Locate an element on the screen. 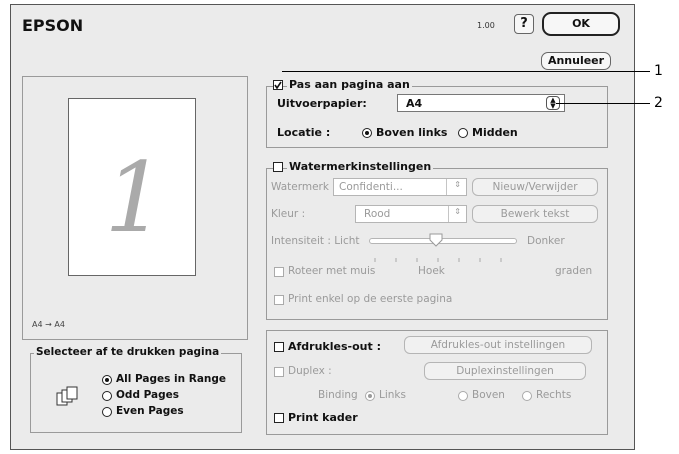 Image resolution: width=679 pixels, height=454 pixels. app-title: EPSON is located at coordinates (53, 25).